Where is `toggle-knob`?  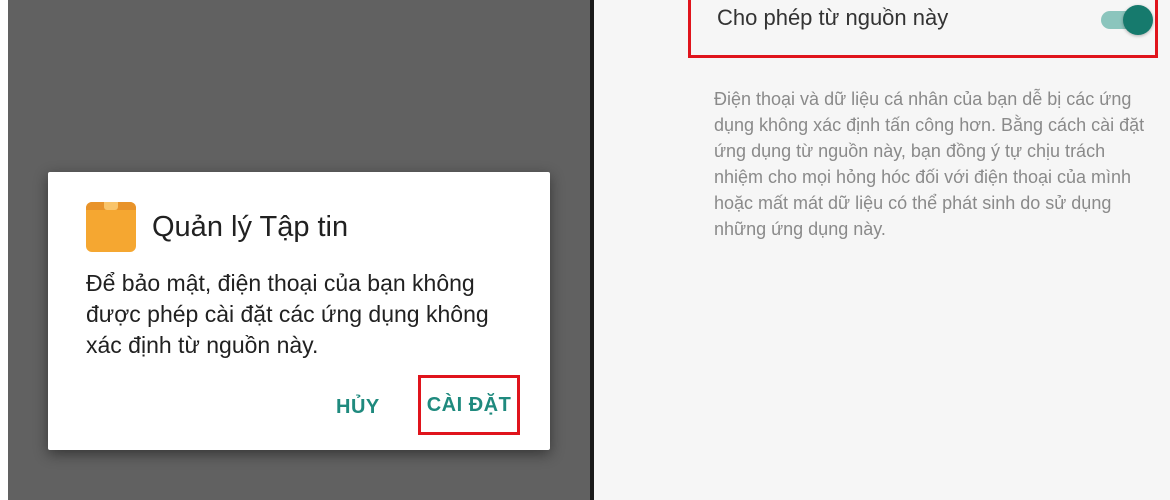 toggle-knob is located at coordinates (1138, 20).